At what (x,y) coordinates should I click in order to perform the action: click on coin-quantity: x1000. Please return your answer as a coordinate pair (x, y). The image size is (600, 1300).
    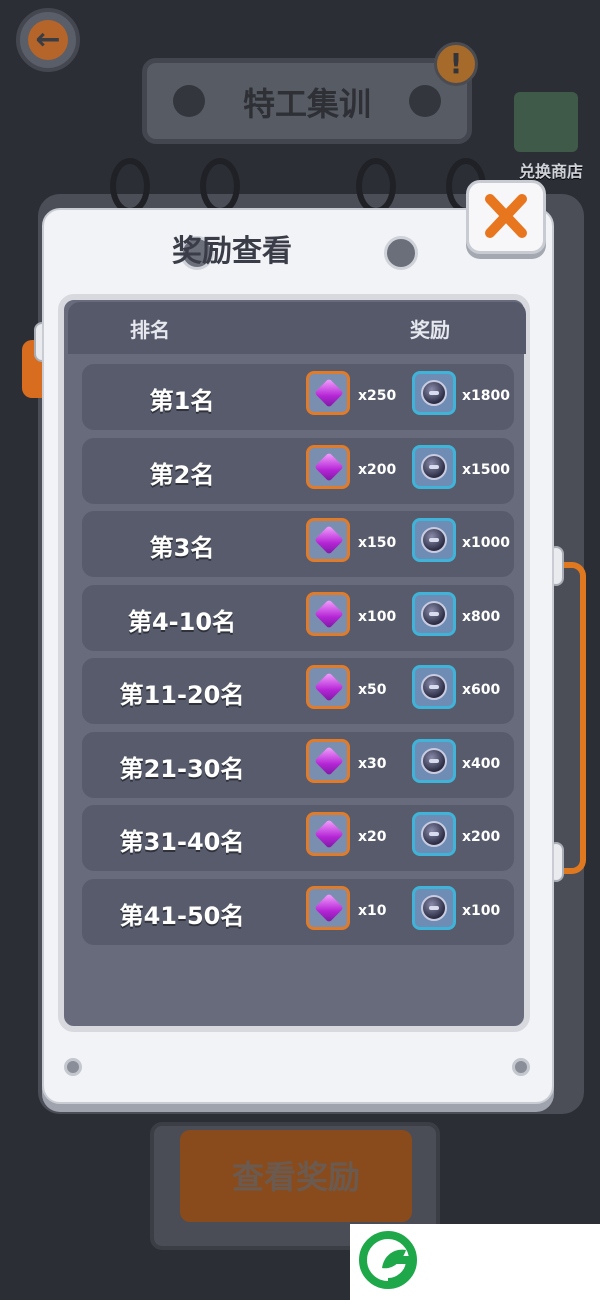
    Looking at the image, I should click on (486, 543).